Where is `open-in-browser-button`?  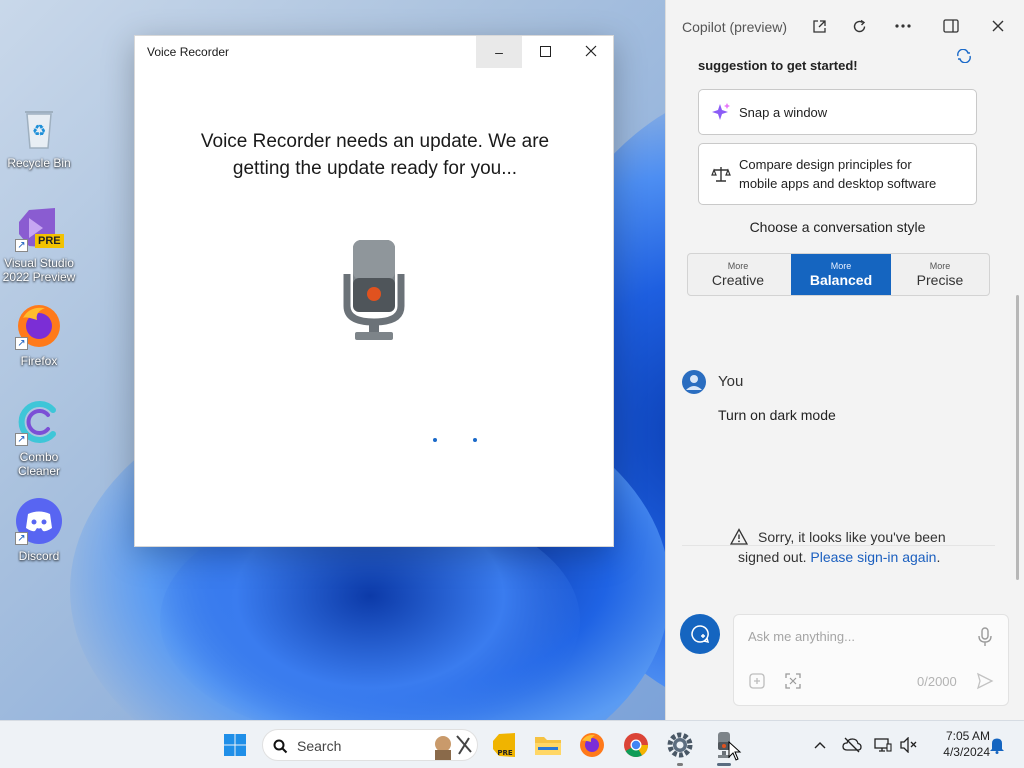
open-in-browser-button is located at coordinates (819, 26).